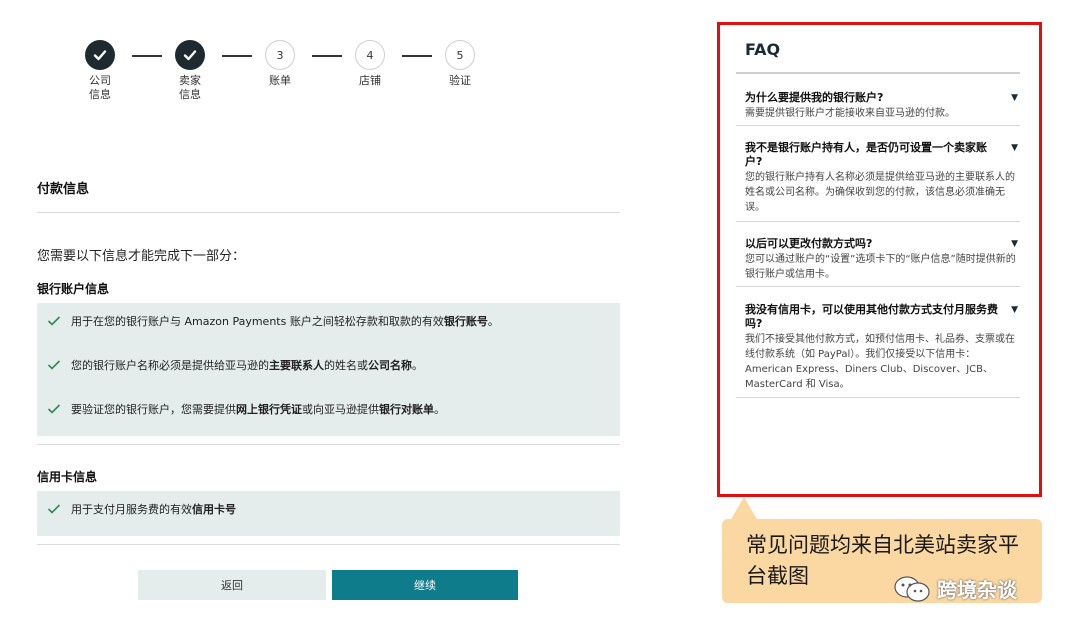 This screenshot has height=638, width=1080. What do you see at coordinates (882, 98) in the screenshot?
I see `faq-question: 为什么要提供我的银行账户?` at bounding box center [882, 98].